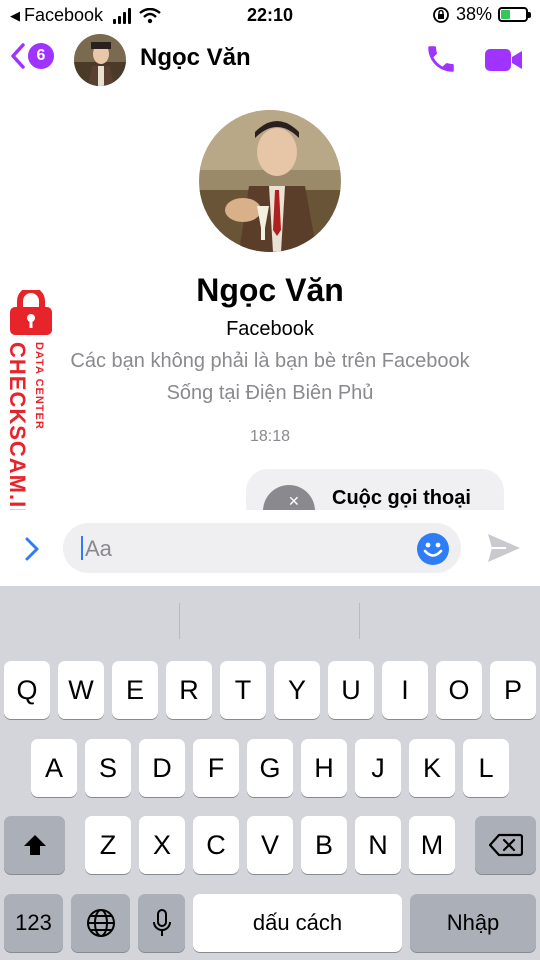 Image resolution: width=540 pixels, height=960 pixels. I want to click on key-w: W, so click(81, 690).